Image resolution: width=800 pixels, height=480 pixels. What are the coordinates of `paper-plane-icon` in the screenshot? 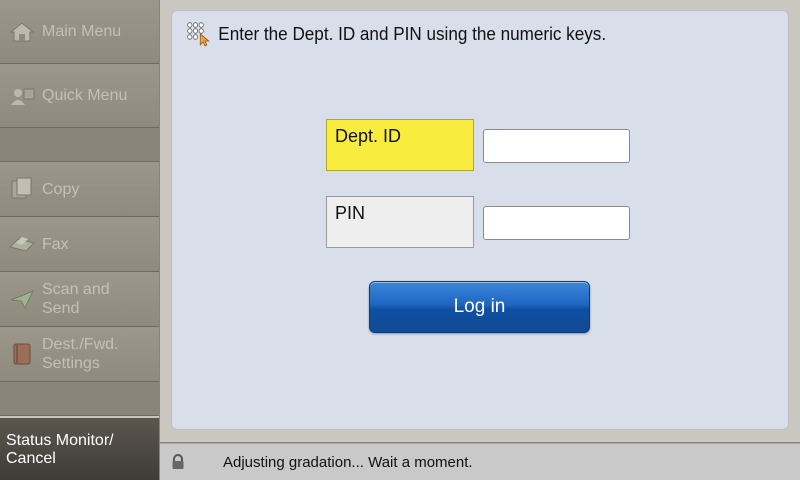 It's located at (22, 299).